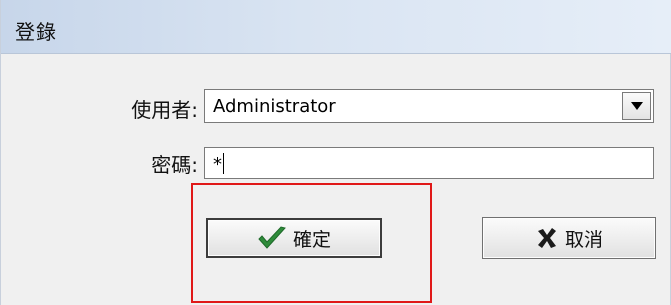  What do you see at coordinates (36, 32) in the screenshot?
I see `dialog-title: 登錄` at bounding box center [36, 32].